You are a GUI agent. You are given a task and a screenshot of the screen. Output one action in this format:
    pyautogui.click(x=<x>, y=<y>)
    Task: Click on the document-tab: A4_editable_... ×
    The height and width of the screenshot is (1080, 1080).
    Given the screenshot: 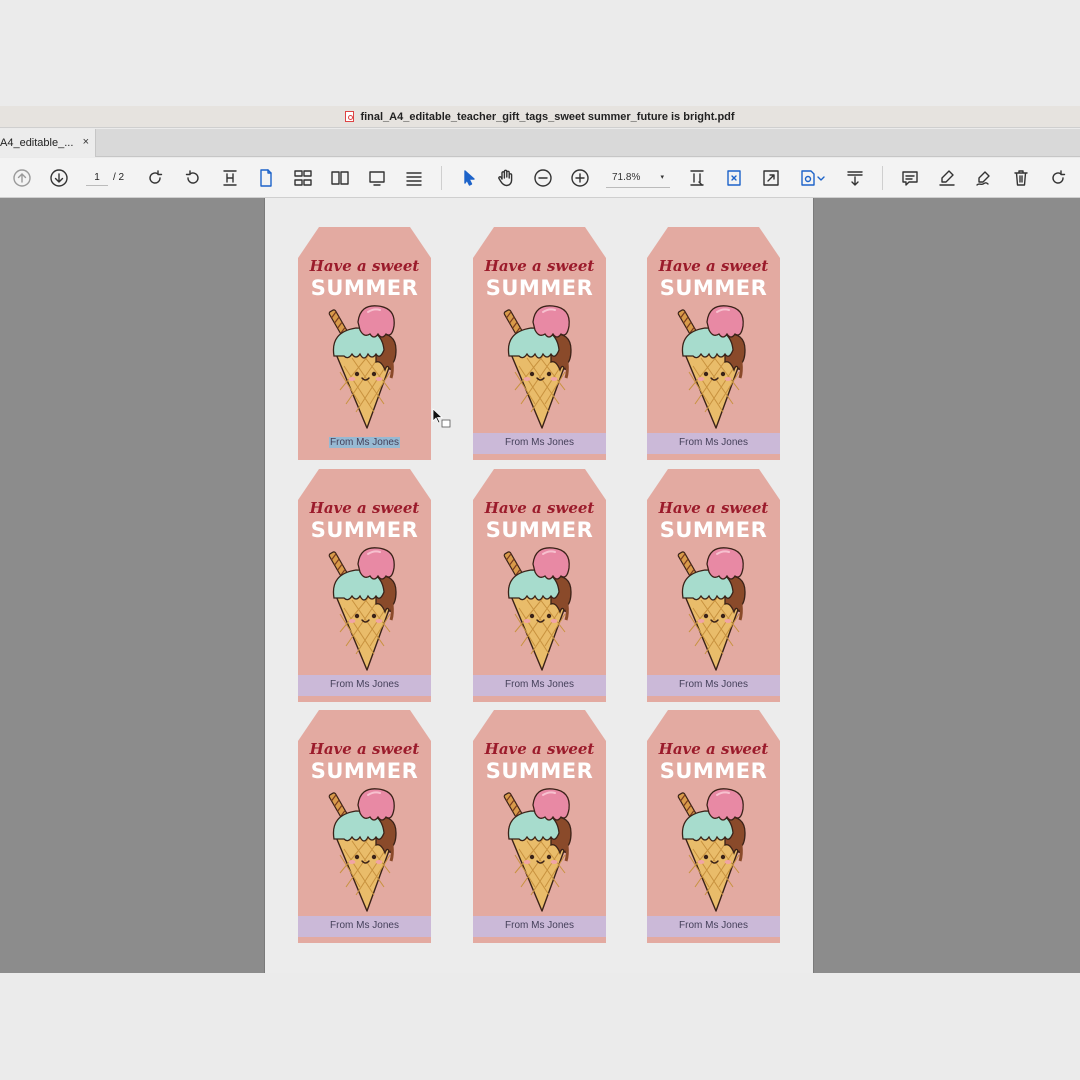 What is the action you would take?
    pyautogui.click(x=48, y=143)
    